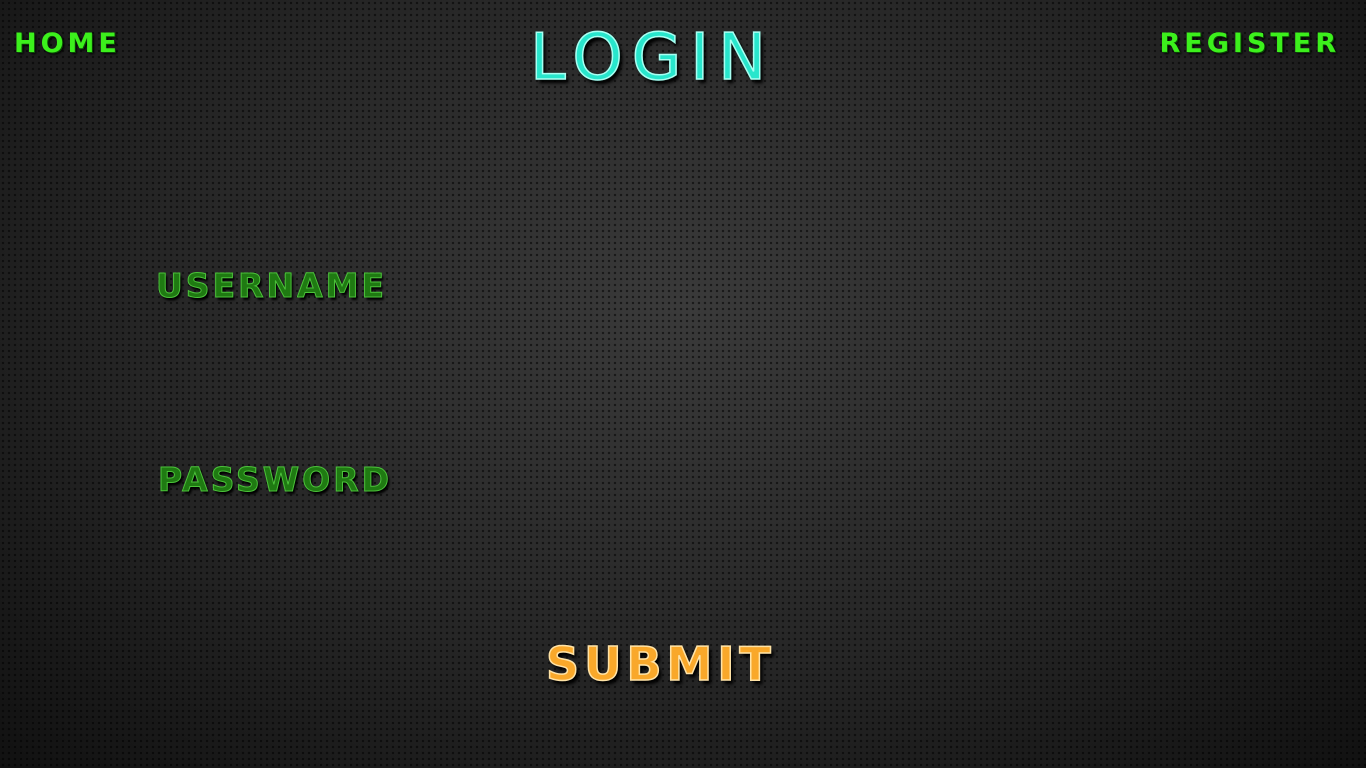  I want to click on password-label: PASSWORD, so click(275, 480).